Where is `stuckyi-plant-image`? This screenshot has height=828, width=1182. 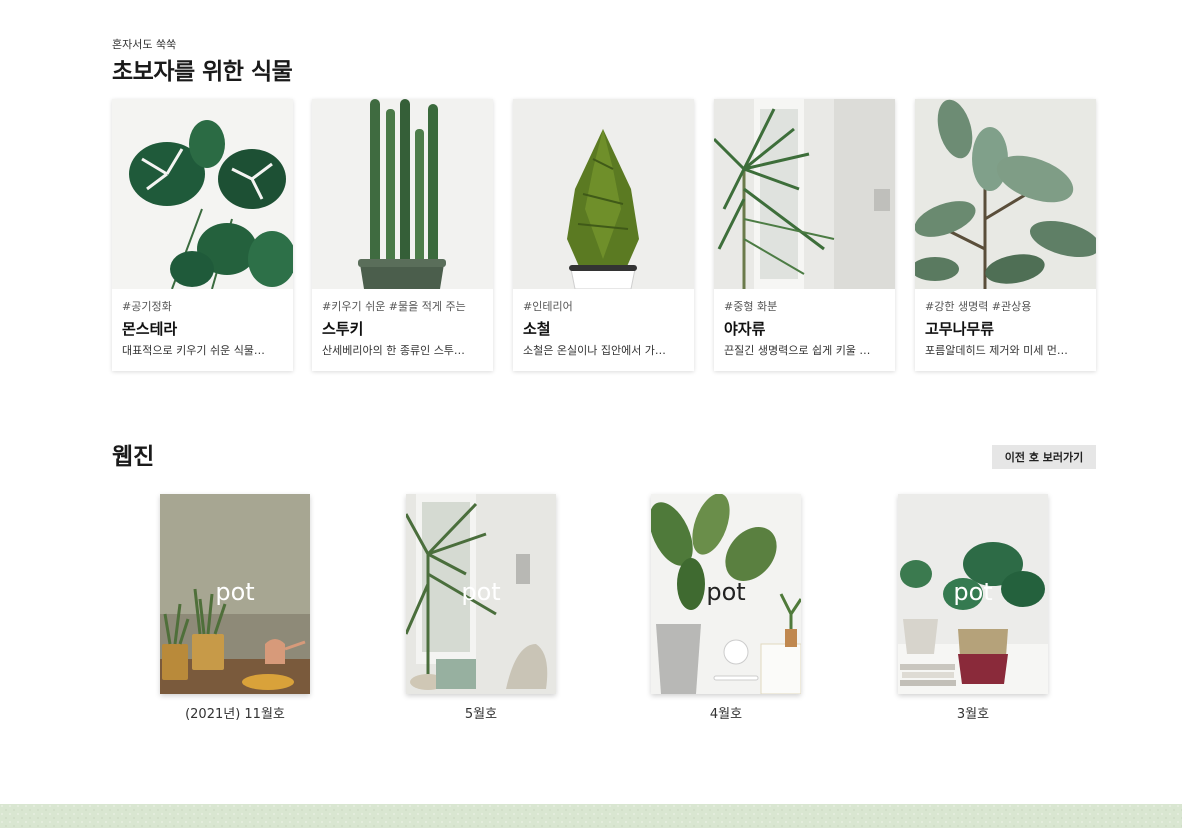 stuckyi-plant-image is located at coordinates (402, 194).